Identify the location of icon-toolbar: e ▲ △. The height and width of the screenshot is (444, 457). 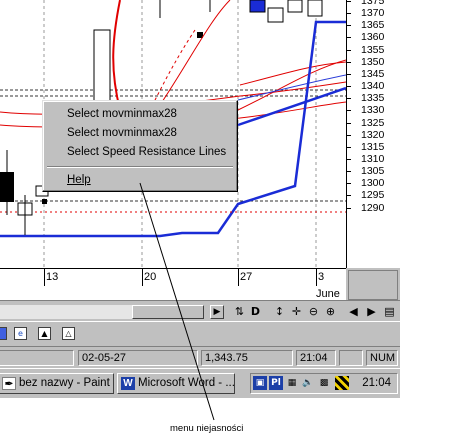
(200, 333).